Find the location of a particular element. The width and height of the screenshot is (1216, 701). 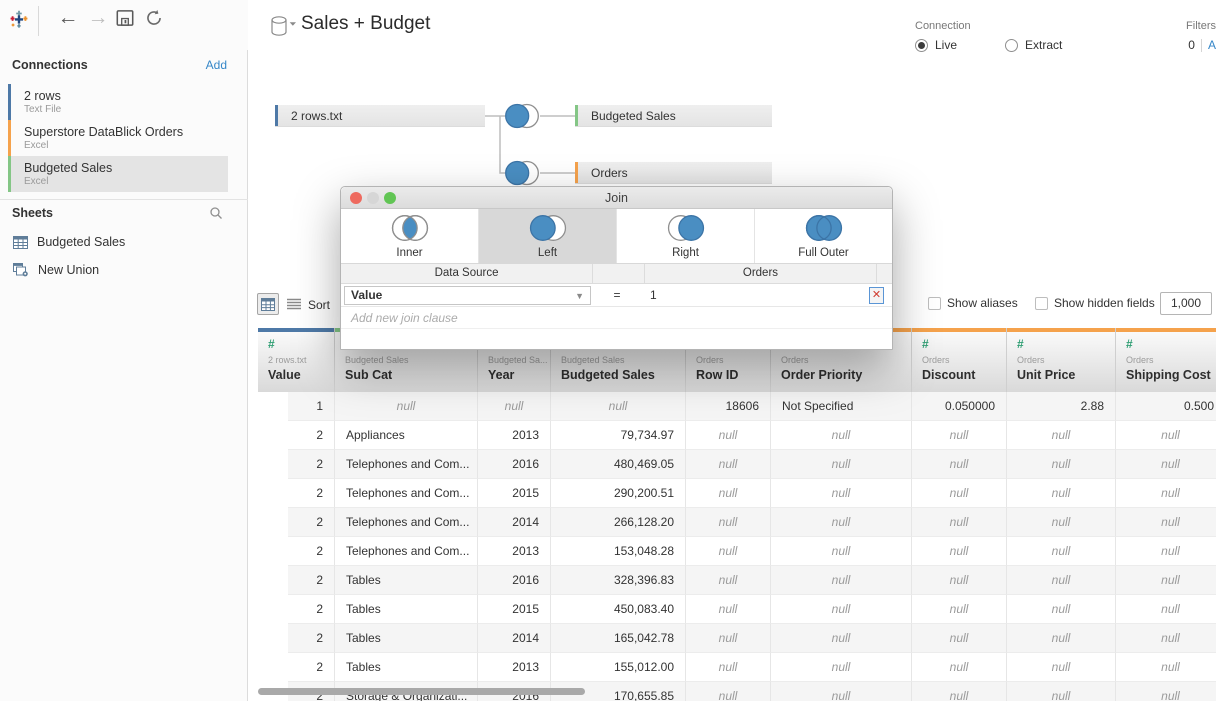

row-limit-input: 1,000 is located at coordinates (1186, 303).